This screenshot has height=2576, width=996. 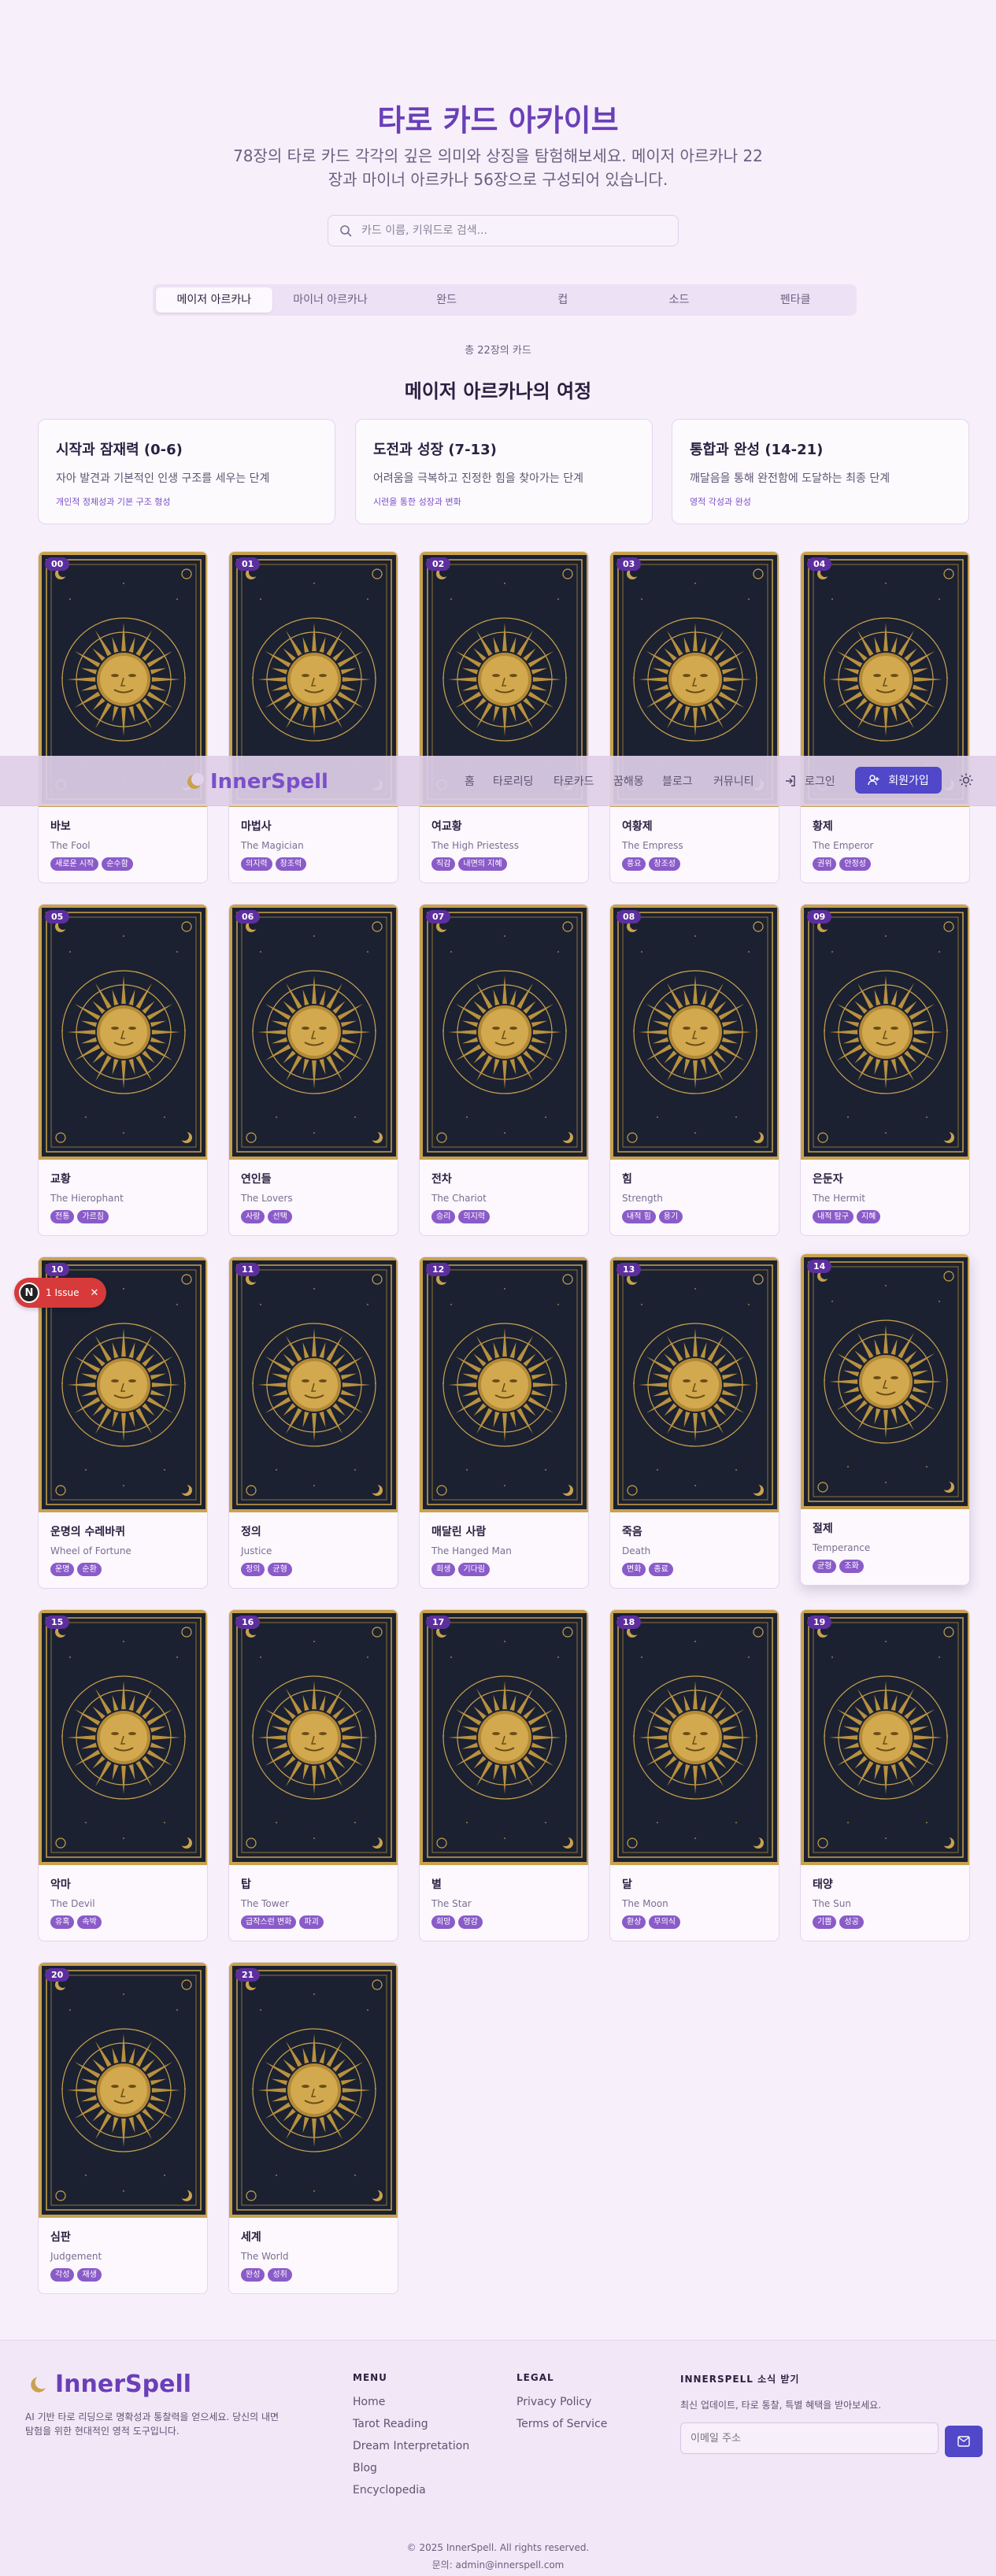 I want to click on footer-link-blog: Blog, so click(x=411, y=2468).